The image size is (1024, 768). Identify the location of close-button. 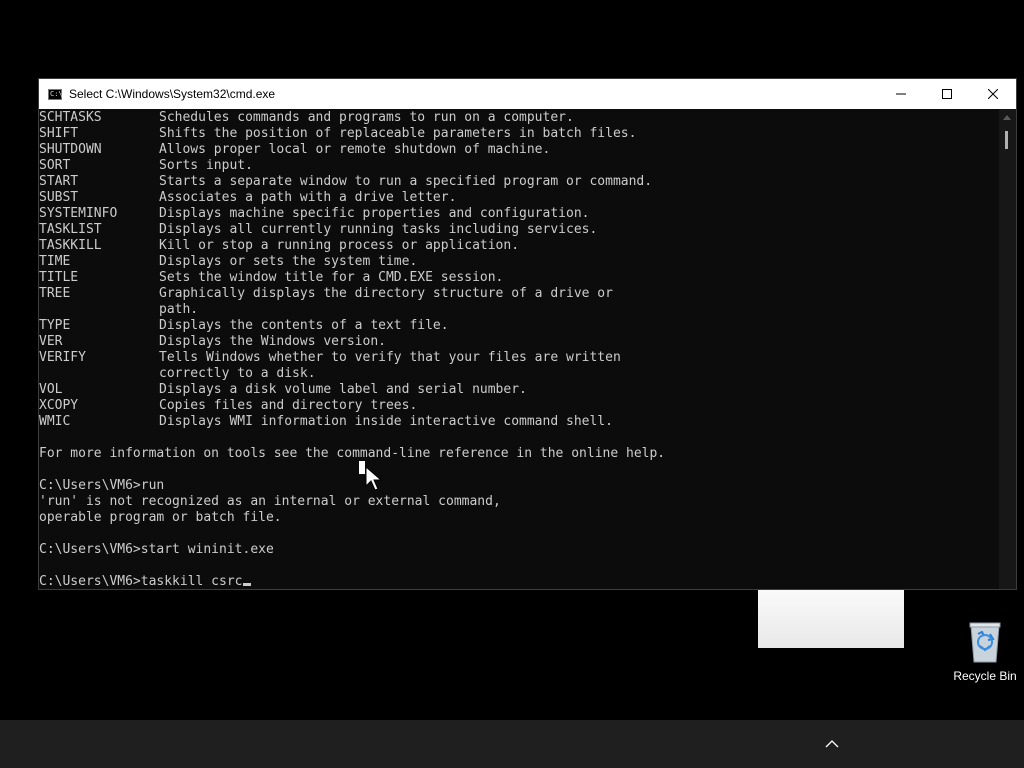
(993, 94).